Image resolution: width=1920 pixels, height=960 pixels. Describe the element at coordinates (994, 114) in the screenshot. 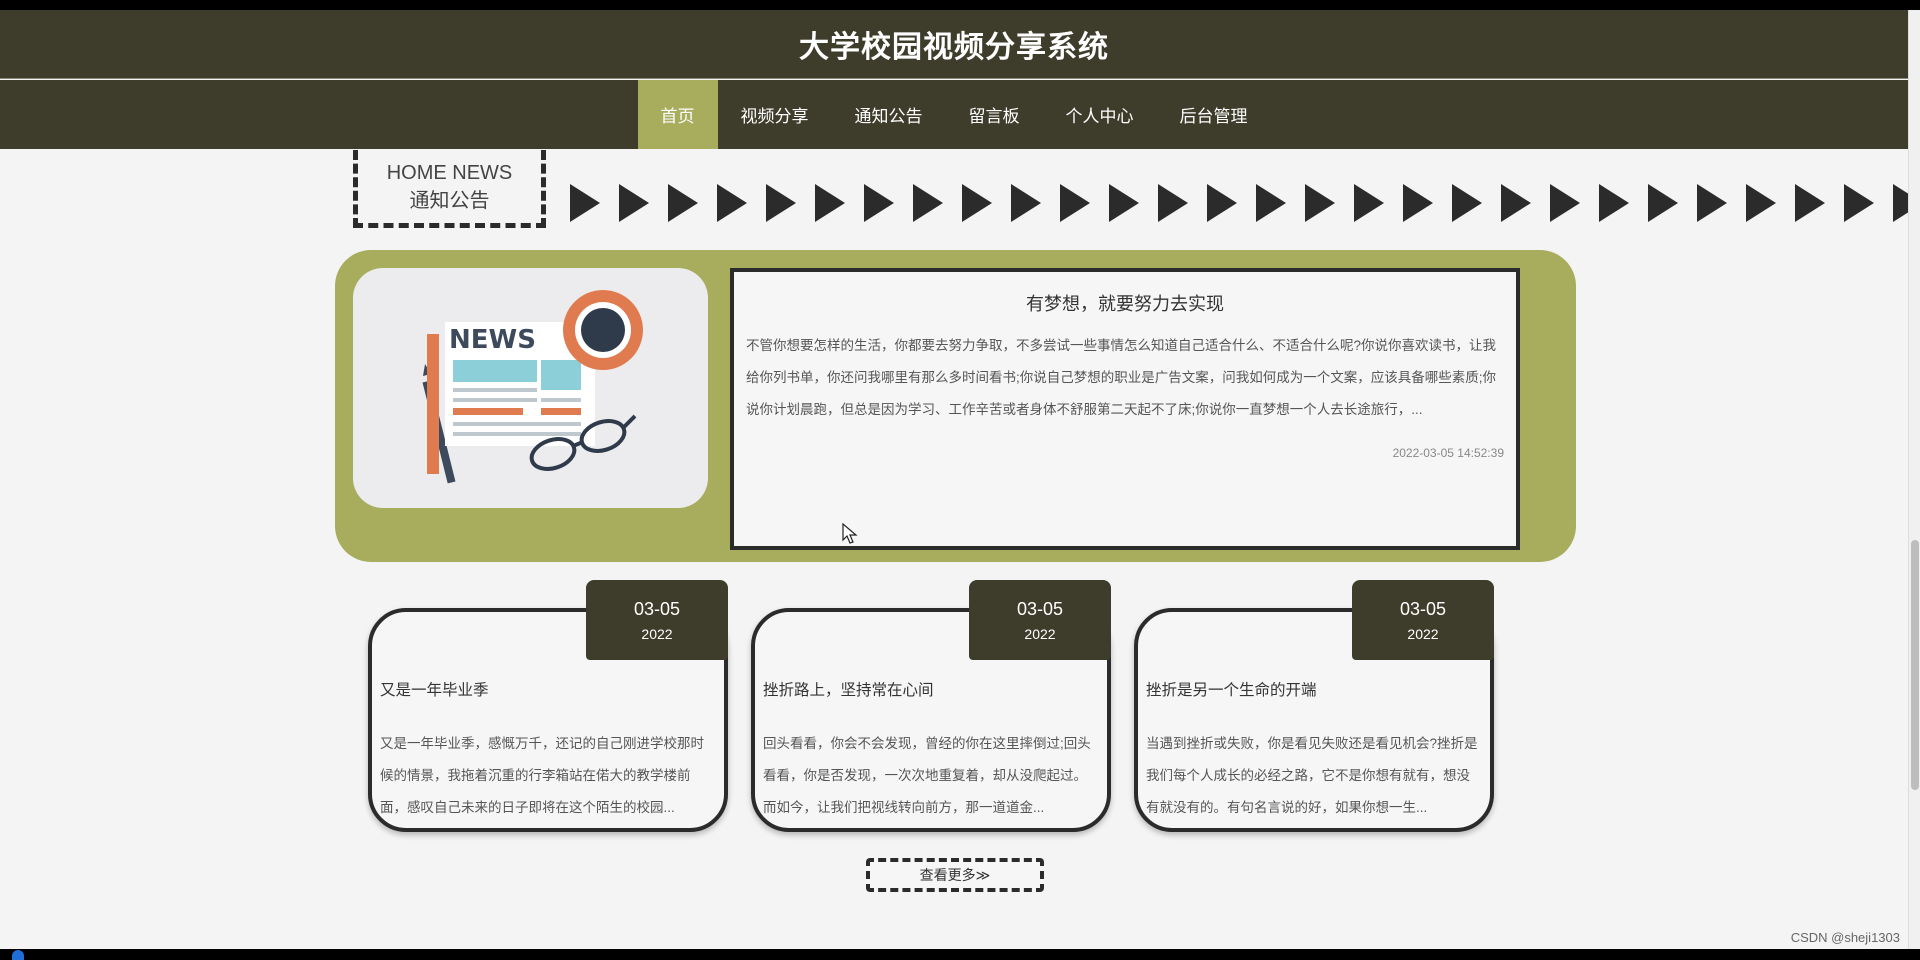

I see `nav-item-message-board: 留言板` at that location.